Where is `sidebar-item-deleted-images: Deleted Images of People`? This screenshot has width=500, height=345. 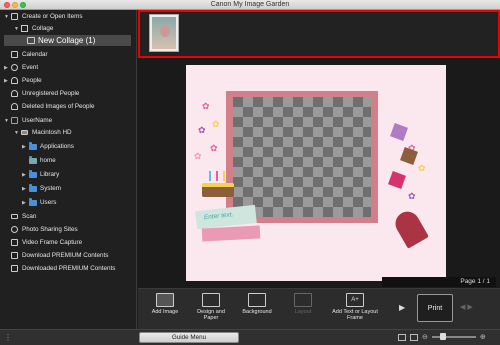 sidebar-item-deleted-images: Deleted Images of People is located at coordinates (52, 106).